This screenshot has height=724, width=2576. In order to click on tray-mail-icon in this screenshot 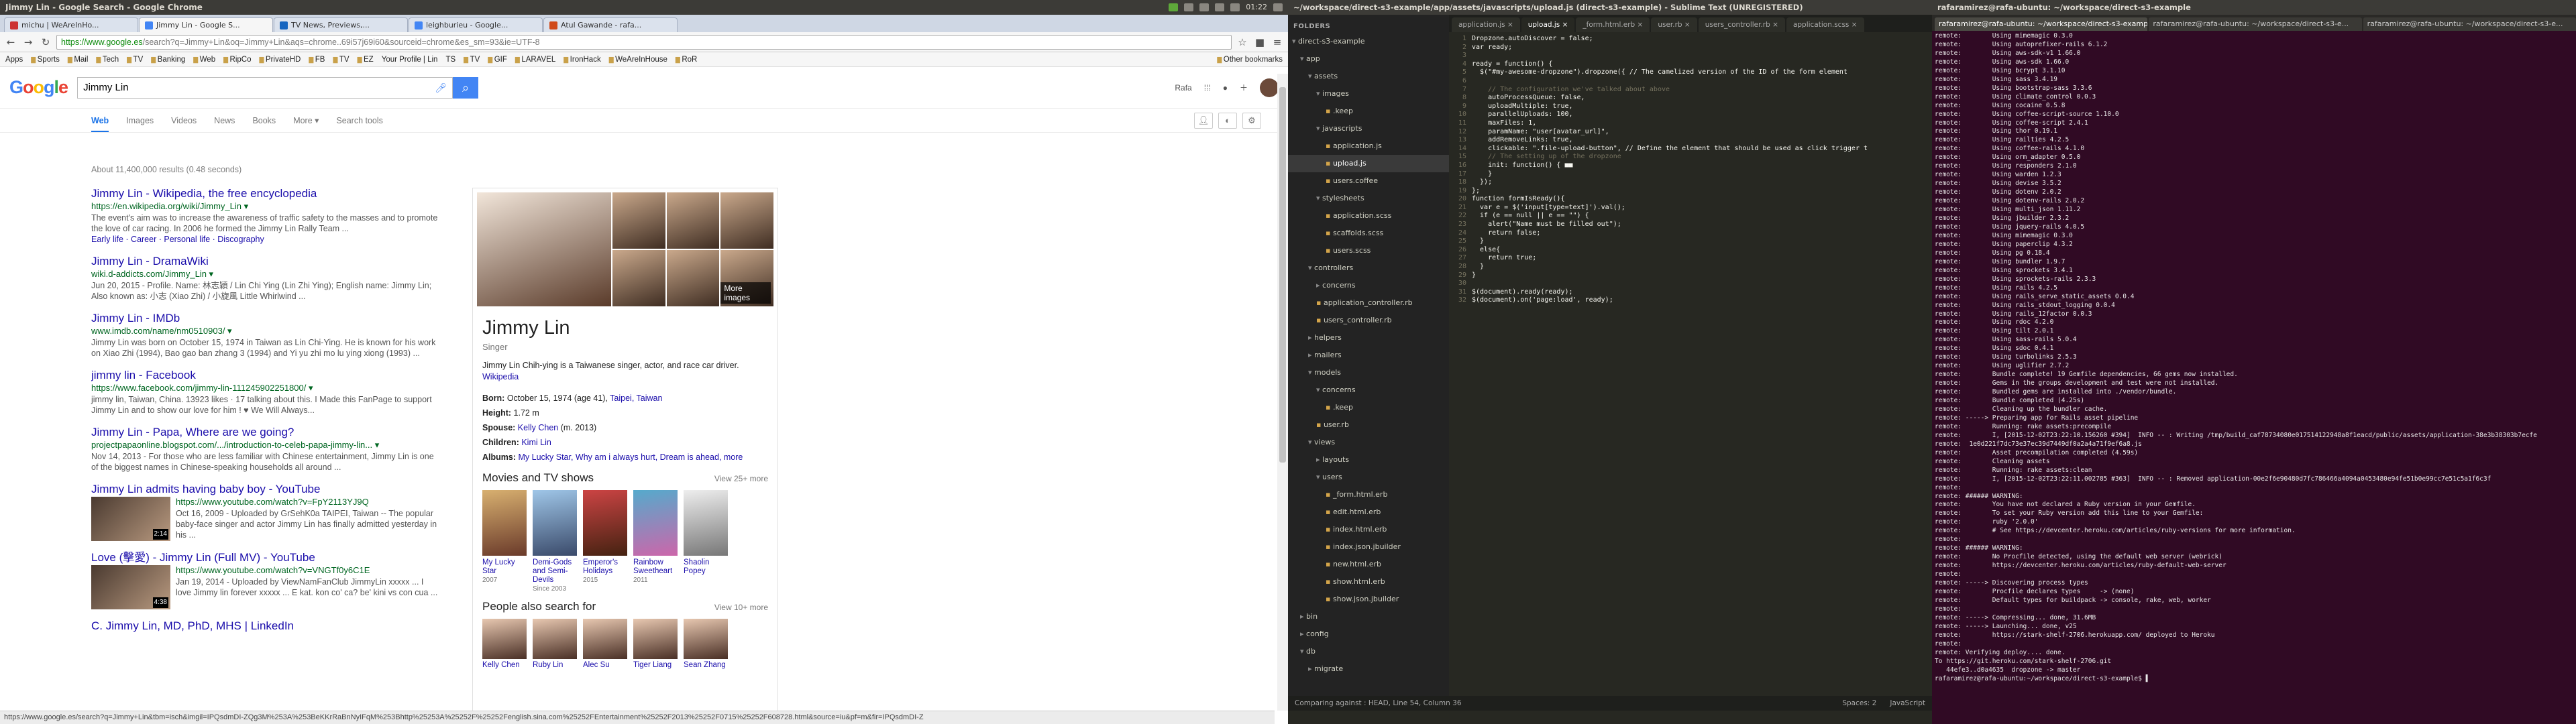, I will do `click(1204, 7)`.